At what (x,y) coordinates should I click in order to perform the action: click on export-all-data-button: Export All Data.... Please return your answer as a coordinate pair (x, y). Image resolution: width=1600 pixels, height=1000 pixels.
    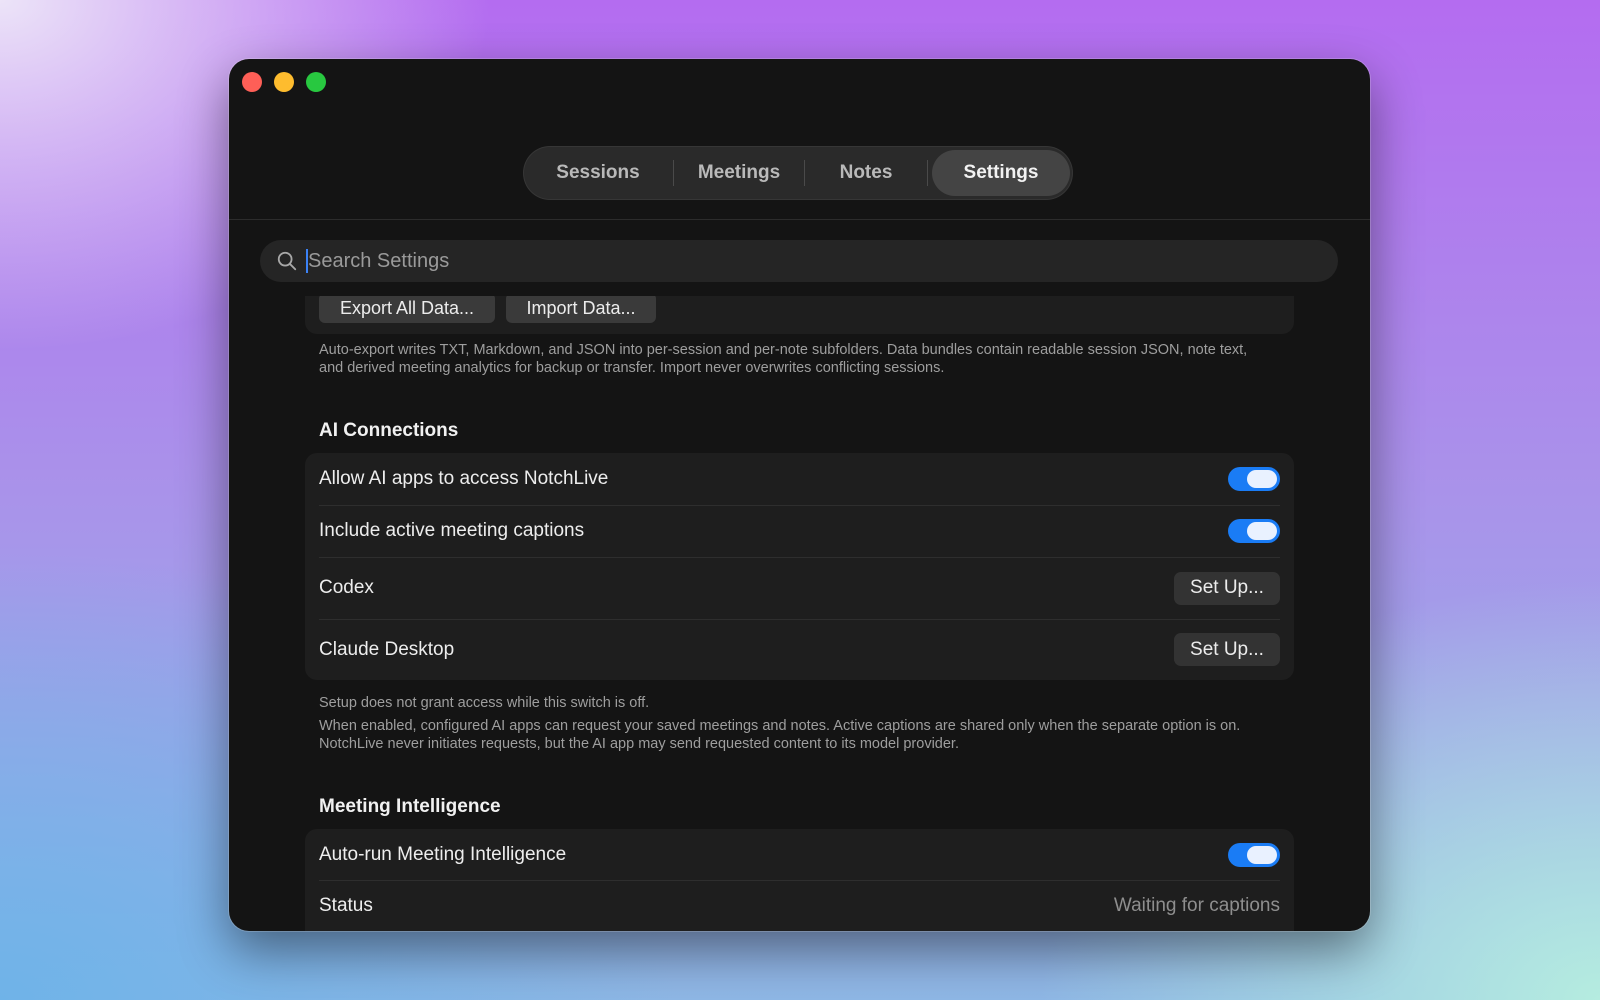
    Looking at the image, I should click on (407, 309).